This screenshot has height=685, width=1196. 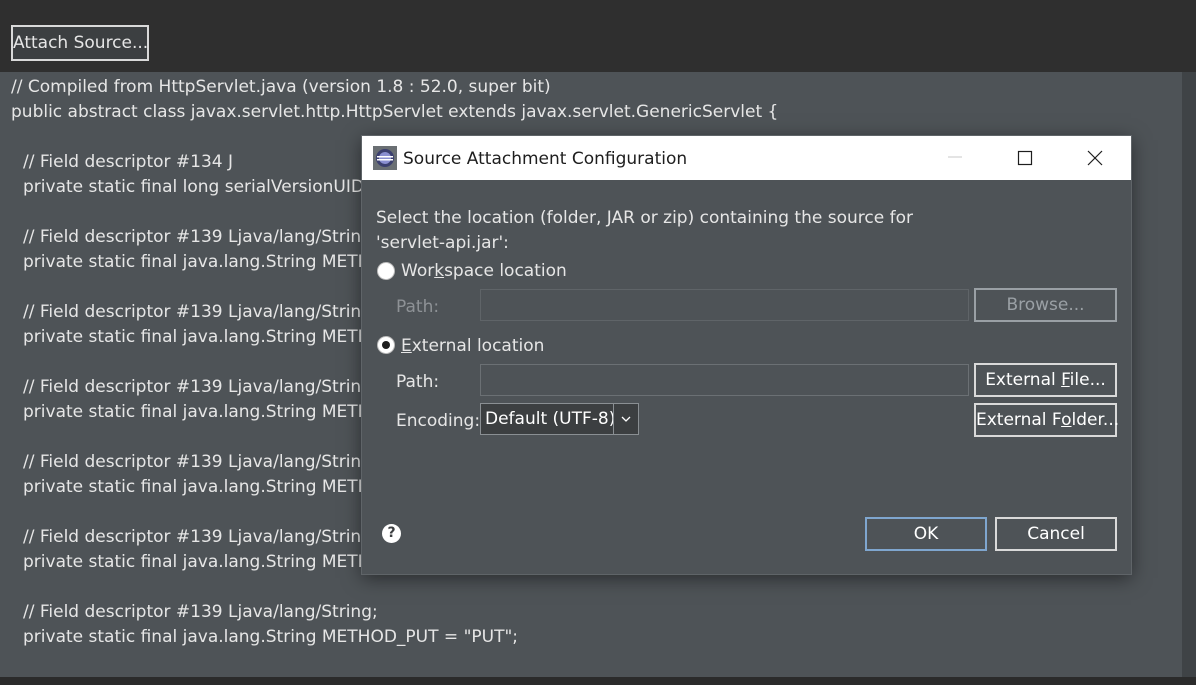 I want to click on code-line: // Field descriptor #134 J, so click(x=128, y=162).